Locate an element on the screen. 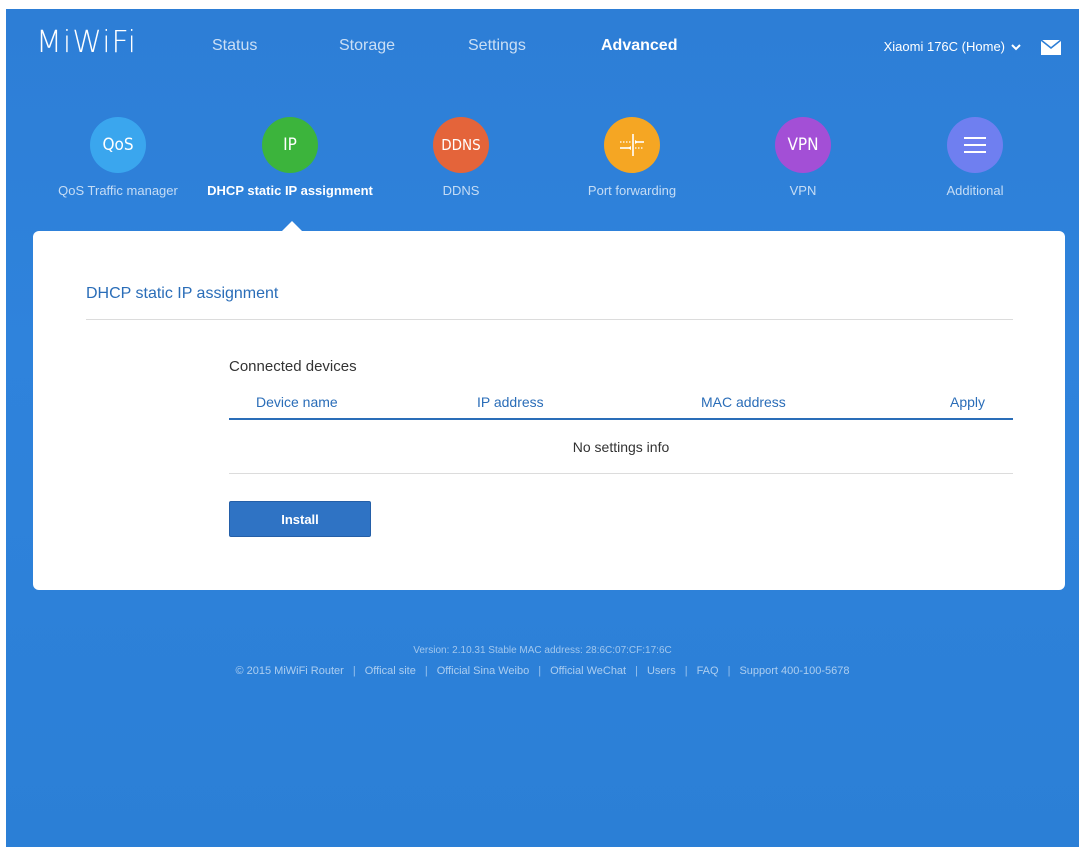  nav-storage: Storage is located at coordinates (367, 46).